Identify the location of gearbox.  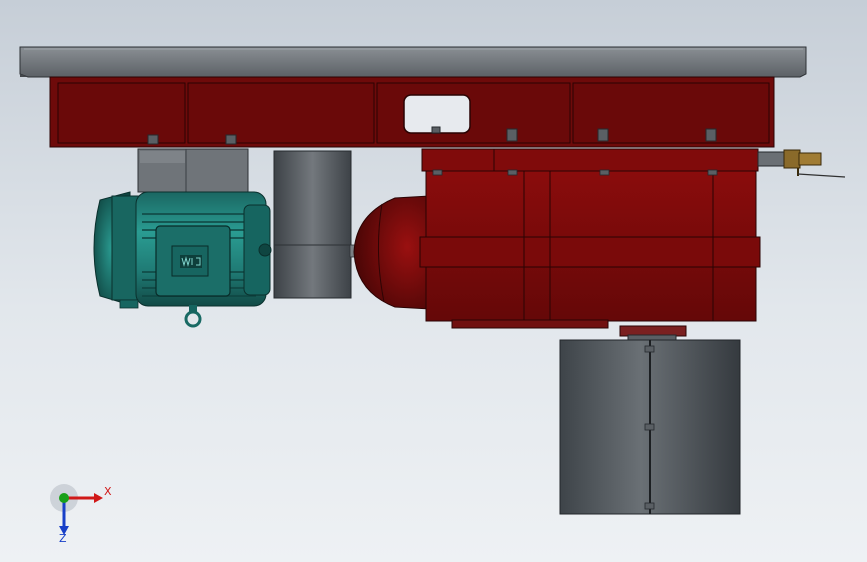
(590, 245).